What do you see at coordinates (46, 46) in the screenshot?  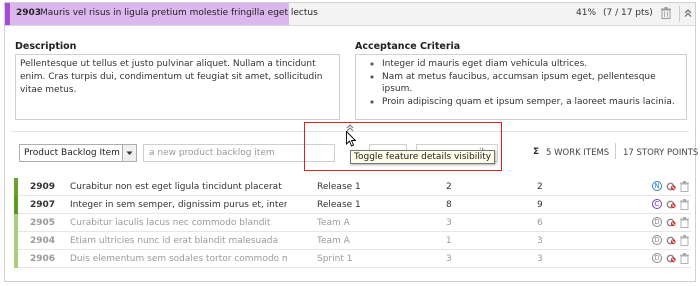 I see `description-label: Description` at bounding box center [46, 46].